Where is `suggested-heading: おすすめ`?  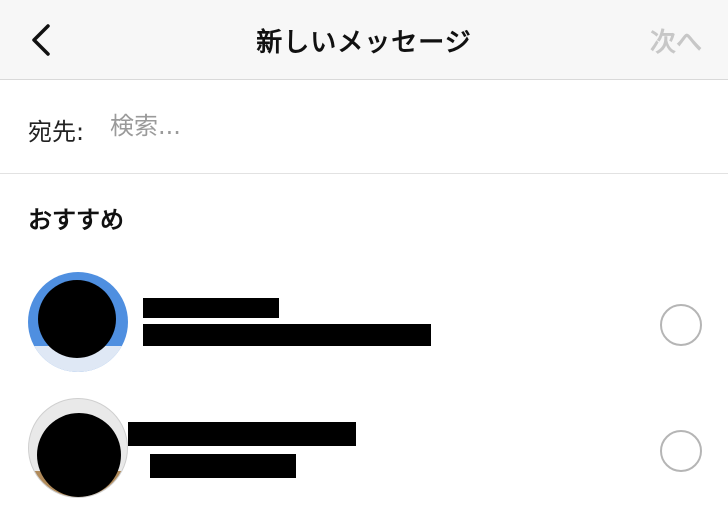
suggested-heading: おすすめ is located at coordinates (76, 220).